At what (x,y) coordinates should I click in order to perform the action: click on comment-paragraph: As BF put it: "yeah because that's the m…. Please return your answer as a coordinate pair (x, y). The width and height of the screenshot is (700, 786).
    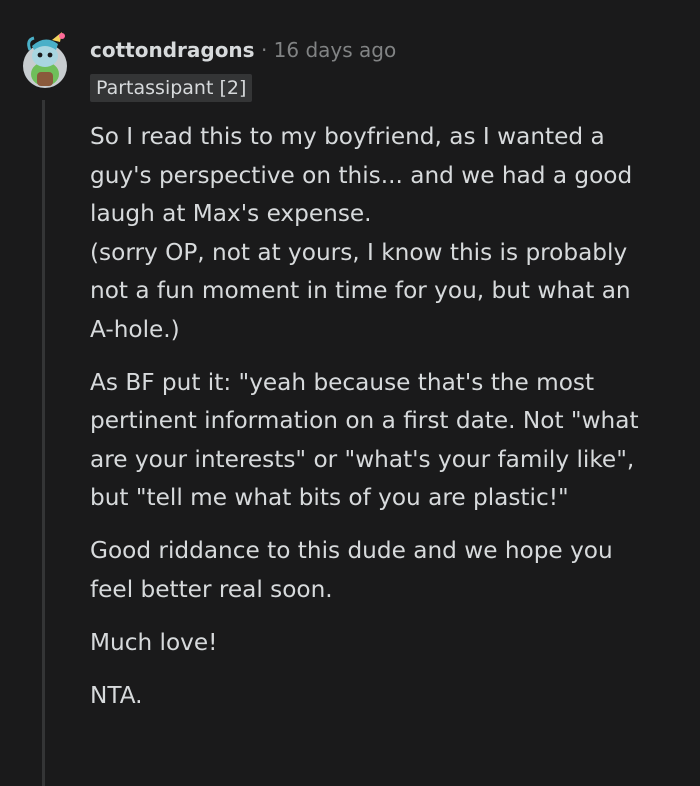
    Looking at the image, I should click on (364, 440).